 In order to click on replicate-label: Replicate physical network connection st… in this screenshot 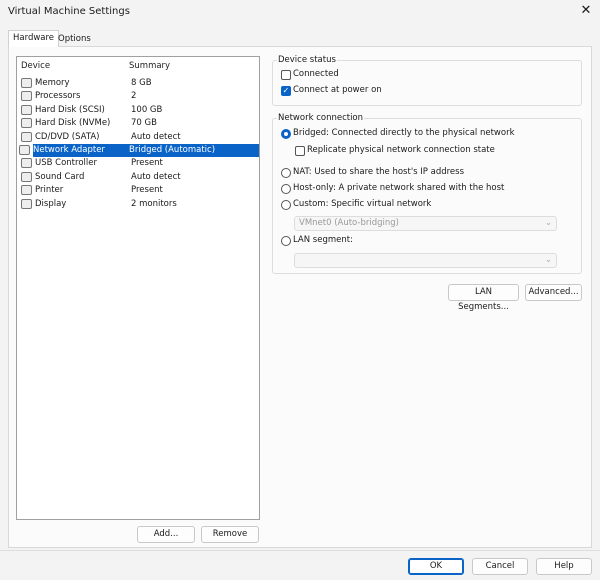, I will do `click(401, 150)`.